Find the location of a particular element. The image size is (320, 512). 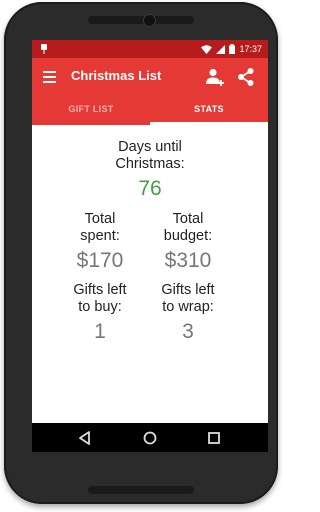

days-value: 76 is located at coordinates (150, 188).